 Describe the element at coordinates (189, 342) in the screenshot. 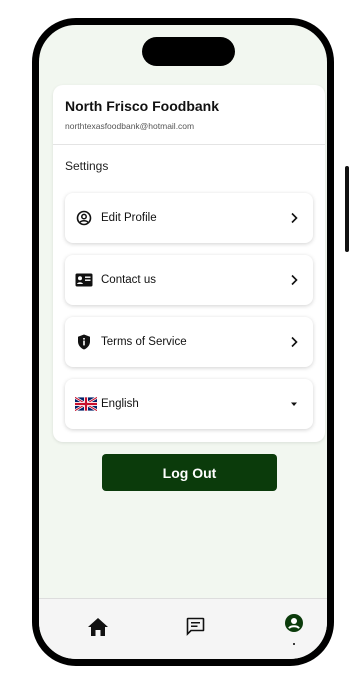

I see `terms-of-service-row: Terms of Service` at that location.